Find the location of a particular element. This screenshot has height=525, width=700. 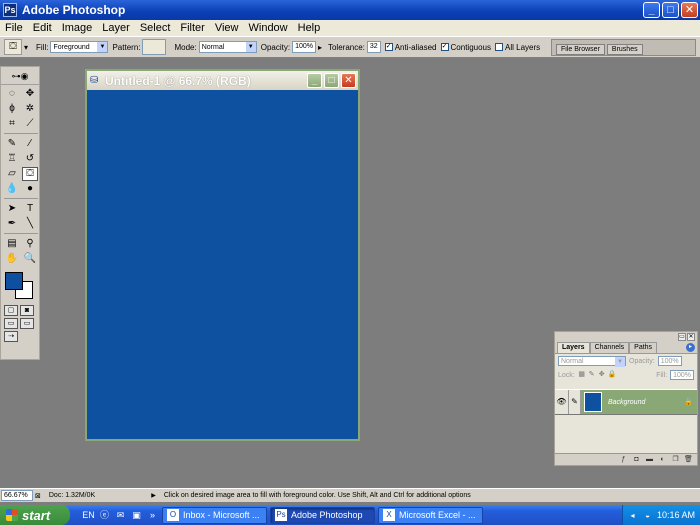

outlook-express-icon: ✉ is located at coordinates (120, 515).